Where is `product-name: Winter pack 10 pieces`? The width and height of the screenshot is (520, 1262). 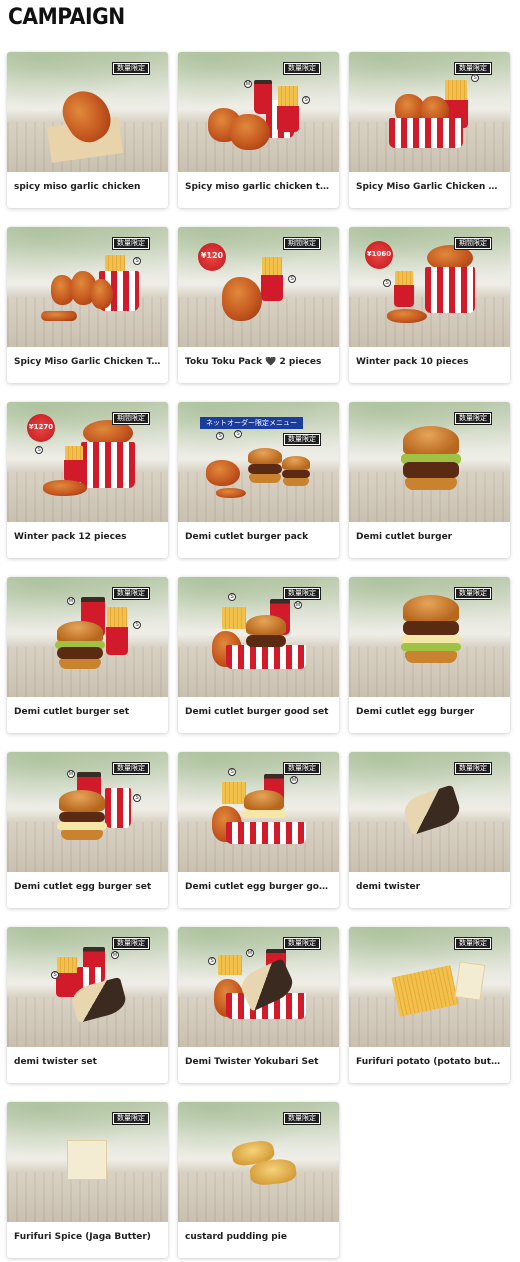 product-name: Winter pack 10 pieces is located at coordinates (412, 362).